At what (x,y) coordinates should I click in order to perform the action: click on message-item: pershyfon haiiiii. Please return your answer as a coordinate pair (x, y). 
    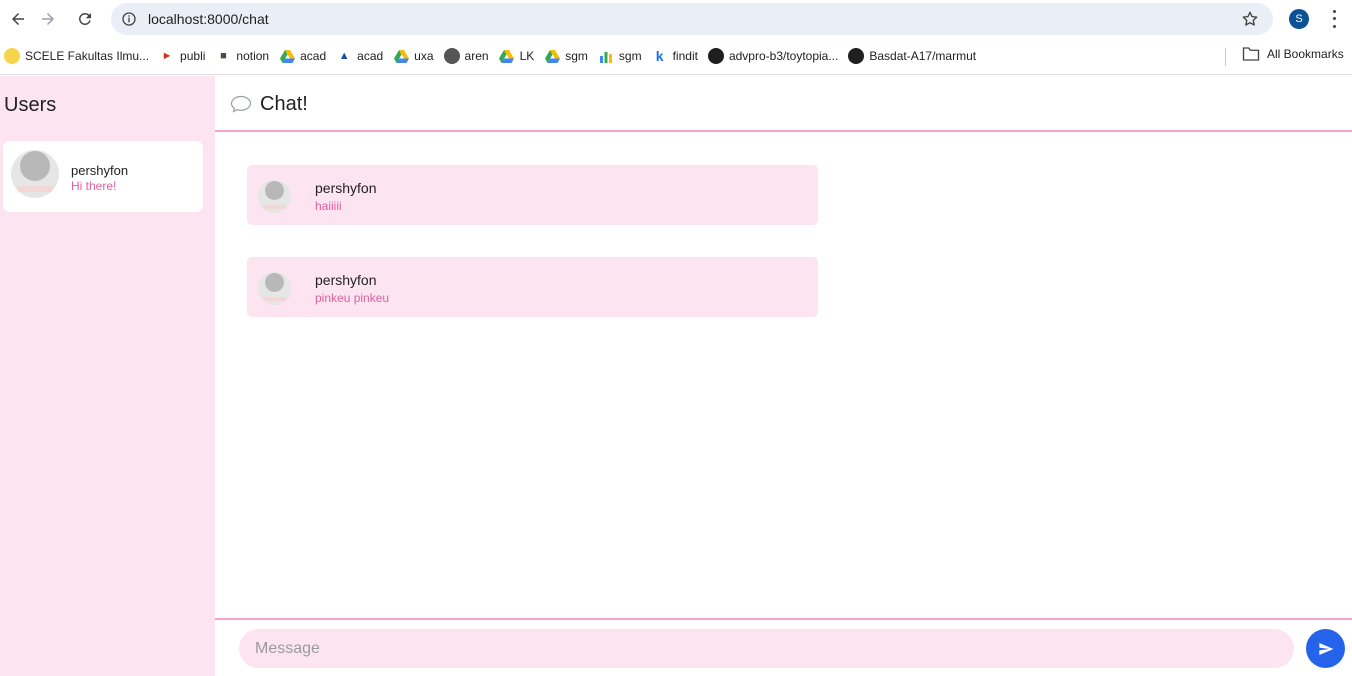
    Looking at the image, I should click on (532, 195).